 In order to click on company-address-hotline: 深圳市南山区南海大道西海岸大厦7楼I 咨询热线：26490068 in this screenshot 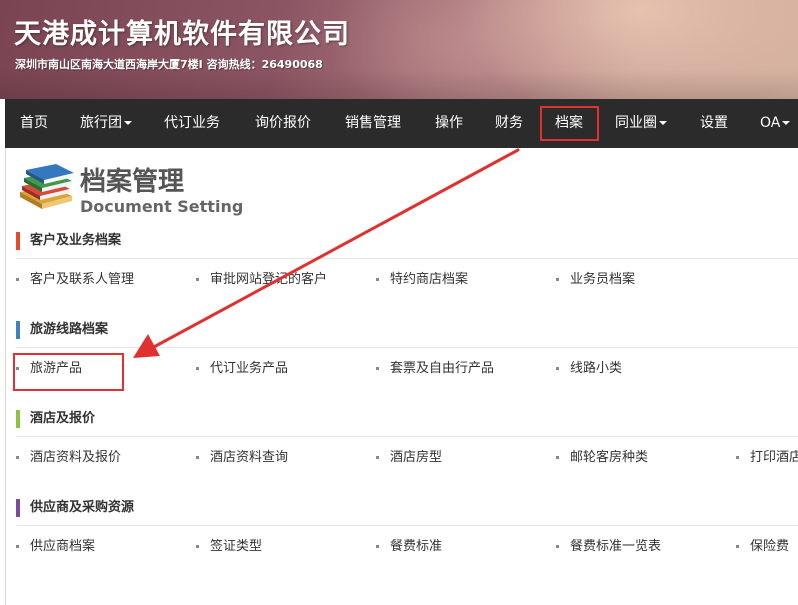, I will do `click(169, 64)`.